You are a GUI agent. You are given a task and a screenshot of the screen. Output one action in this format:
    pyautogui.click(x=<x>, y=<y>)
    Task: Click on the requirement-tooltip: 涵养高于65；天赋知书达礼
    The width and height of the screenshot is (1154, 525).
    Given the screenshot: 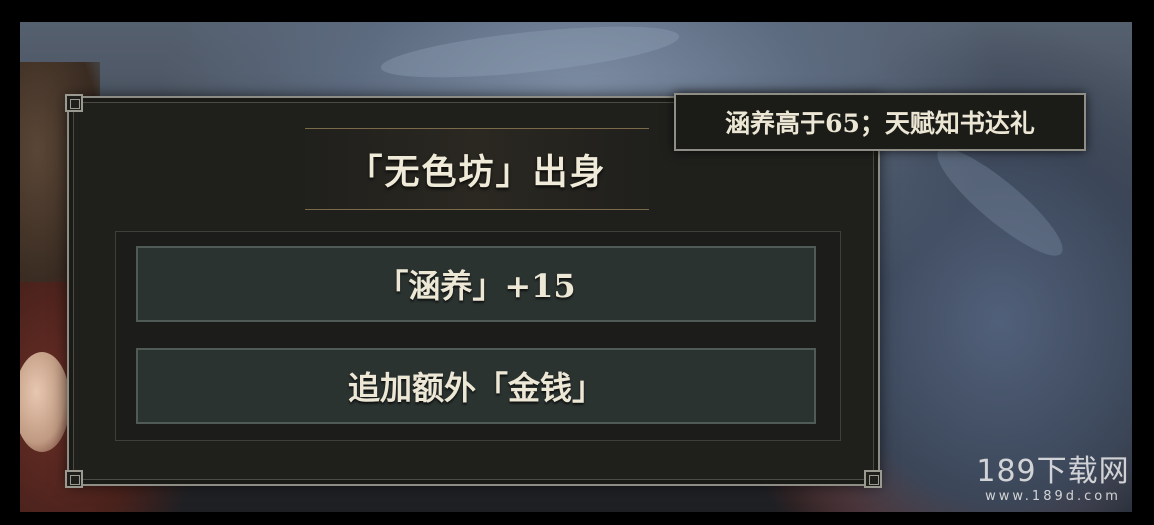 What is the action you would take?
    pyautogui.click(x=880, y=122)
    